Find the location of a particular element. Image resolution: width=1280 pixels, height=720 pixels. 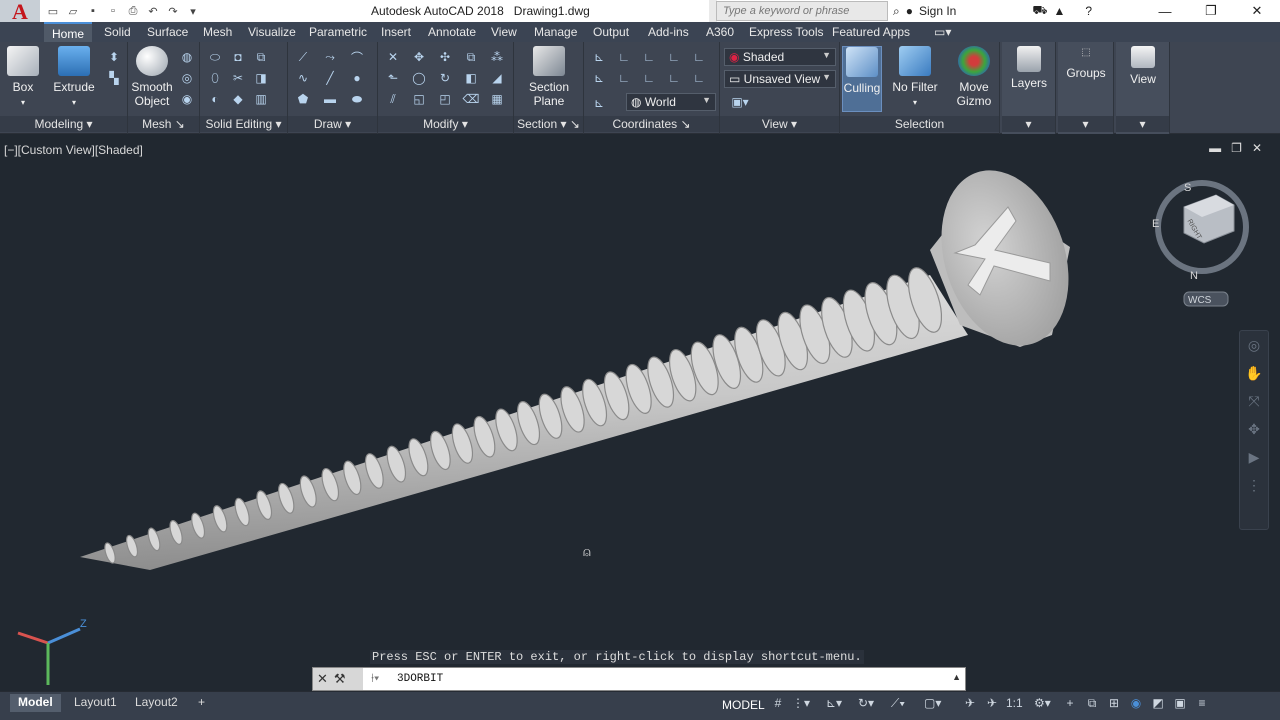

extract-edges-icon: ⧉ is located at coordinates (261, 57).